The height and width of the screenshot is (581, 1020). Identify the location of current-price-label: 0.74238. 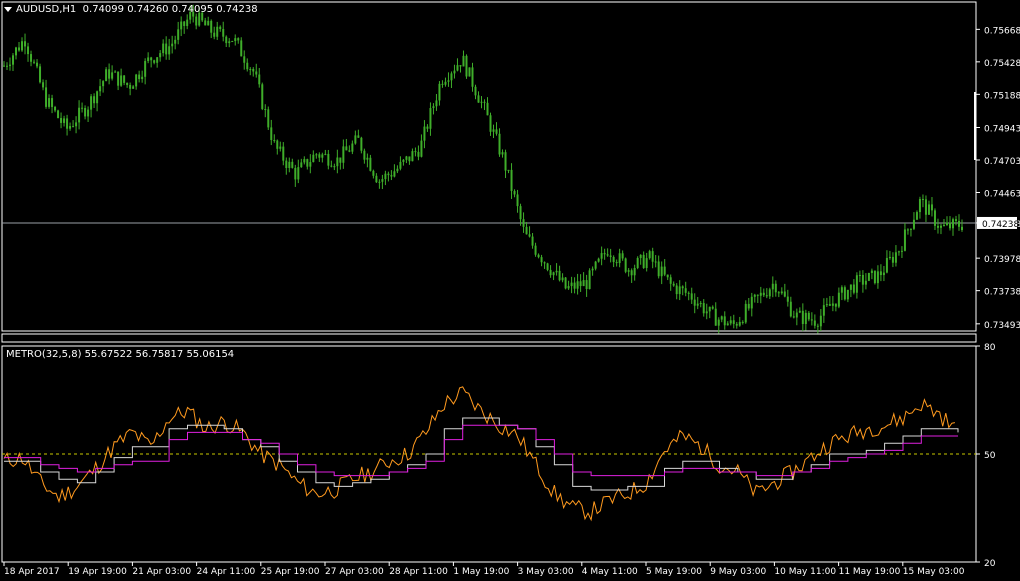
(1000, 225).